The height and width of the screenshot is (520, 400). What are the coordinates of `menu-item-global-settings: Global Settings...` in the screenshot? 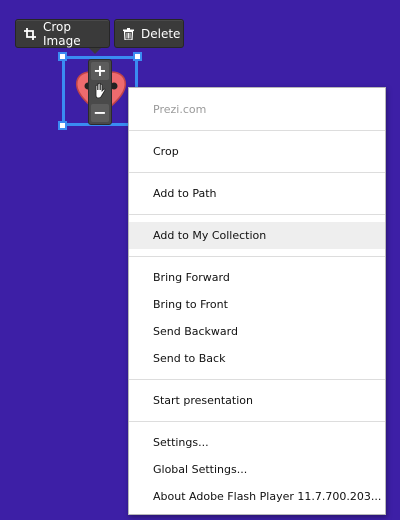 It's located at (257, 469).